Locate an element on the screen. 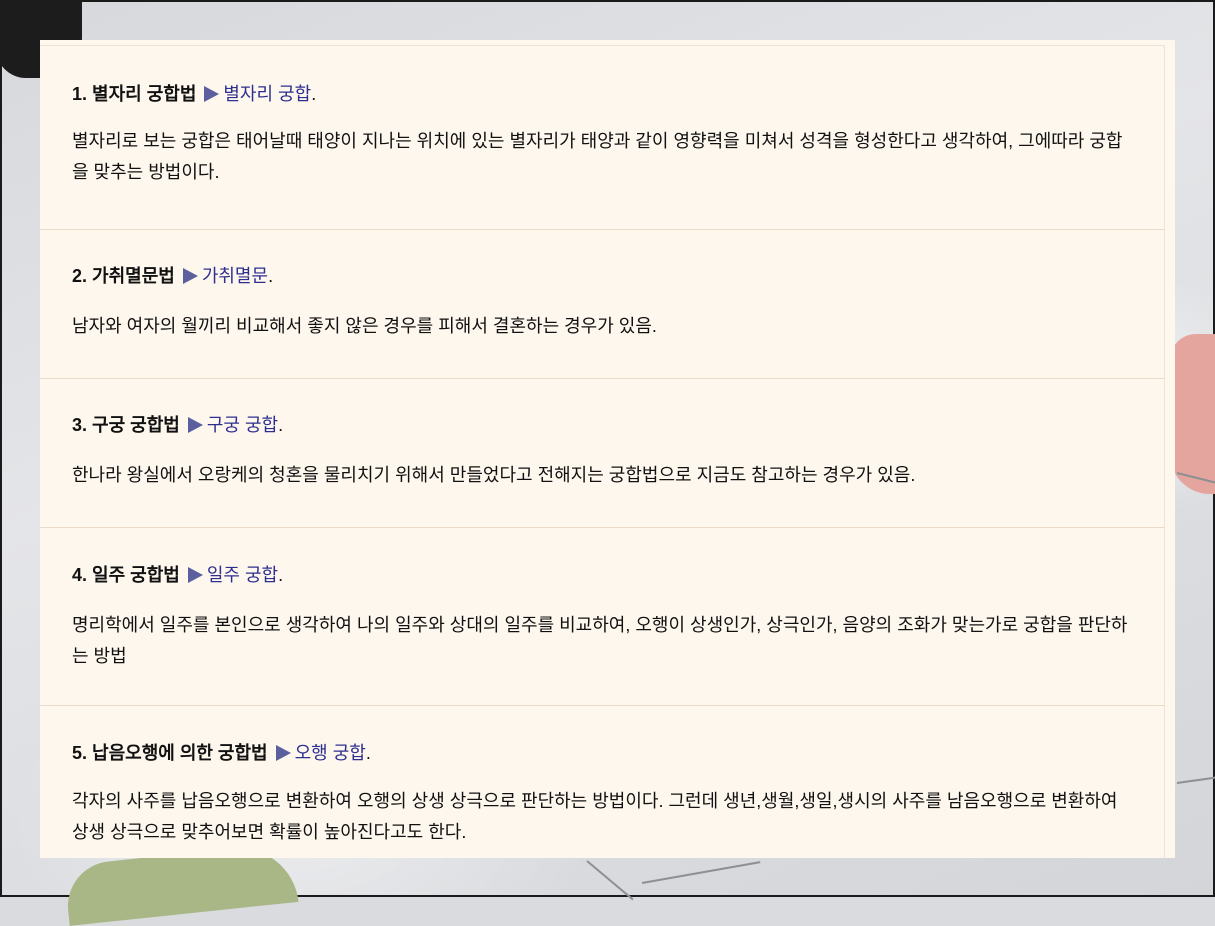  section-link-ilju: 일주 궁합 is located at coordinates (242, 575).